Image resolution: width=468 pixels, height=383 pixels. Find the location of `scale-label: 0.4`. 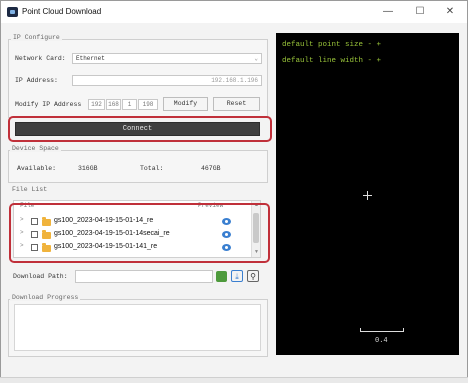

scale-label: 0.4 is located at coordinates (381, 341).